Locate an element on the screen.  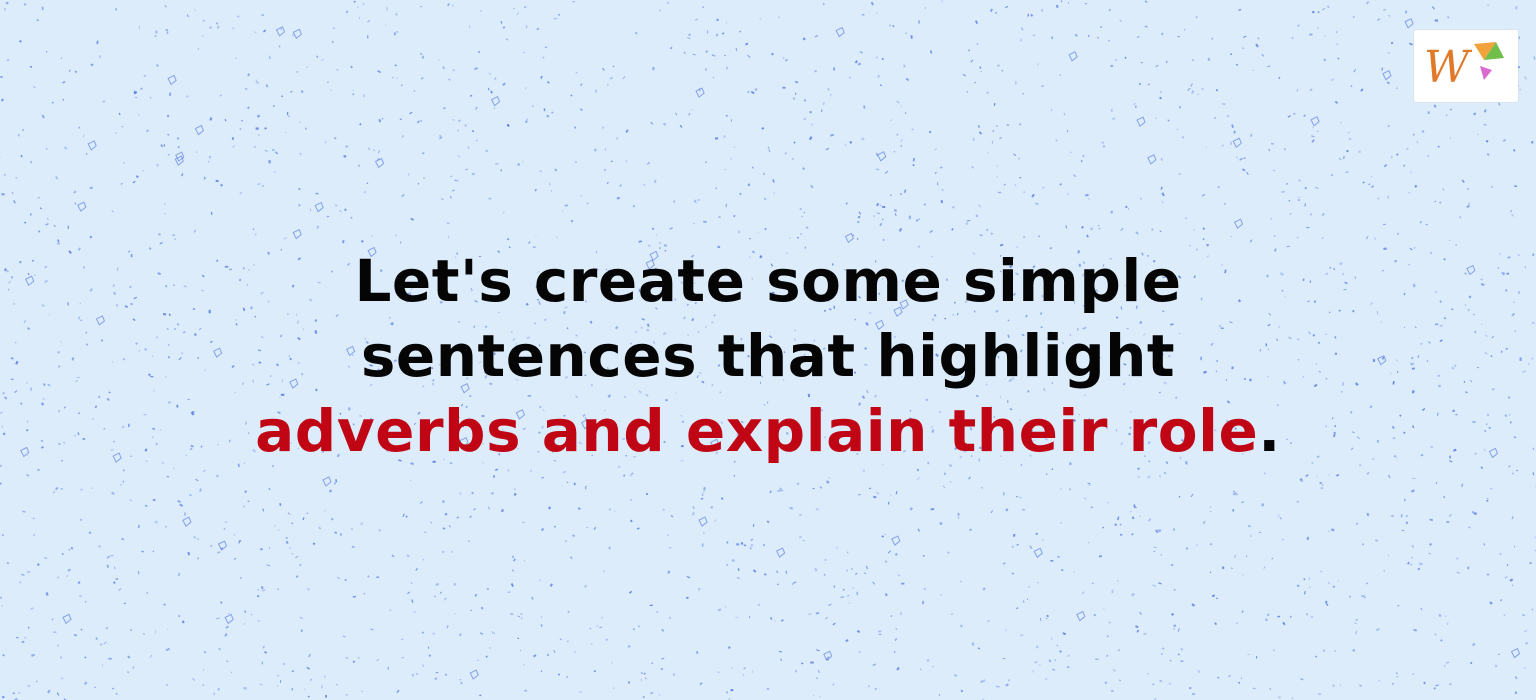
headline-line-2: sentences that highlight is located at coordinates (768, 356).